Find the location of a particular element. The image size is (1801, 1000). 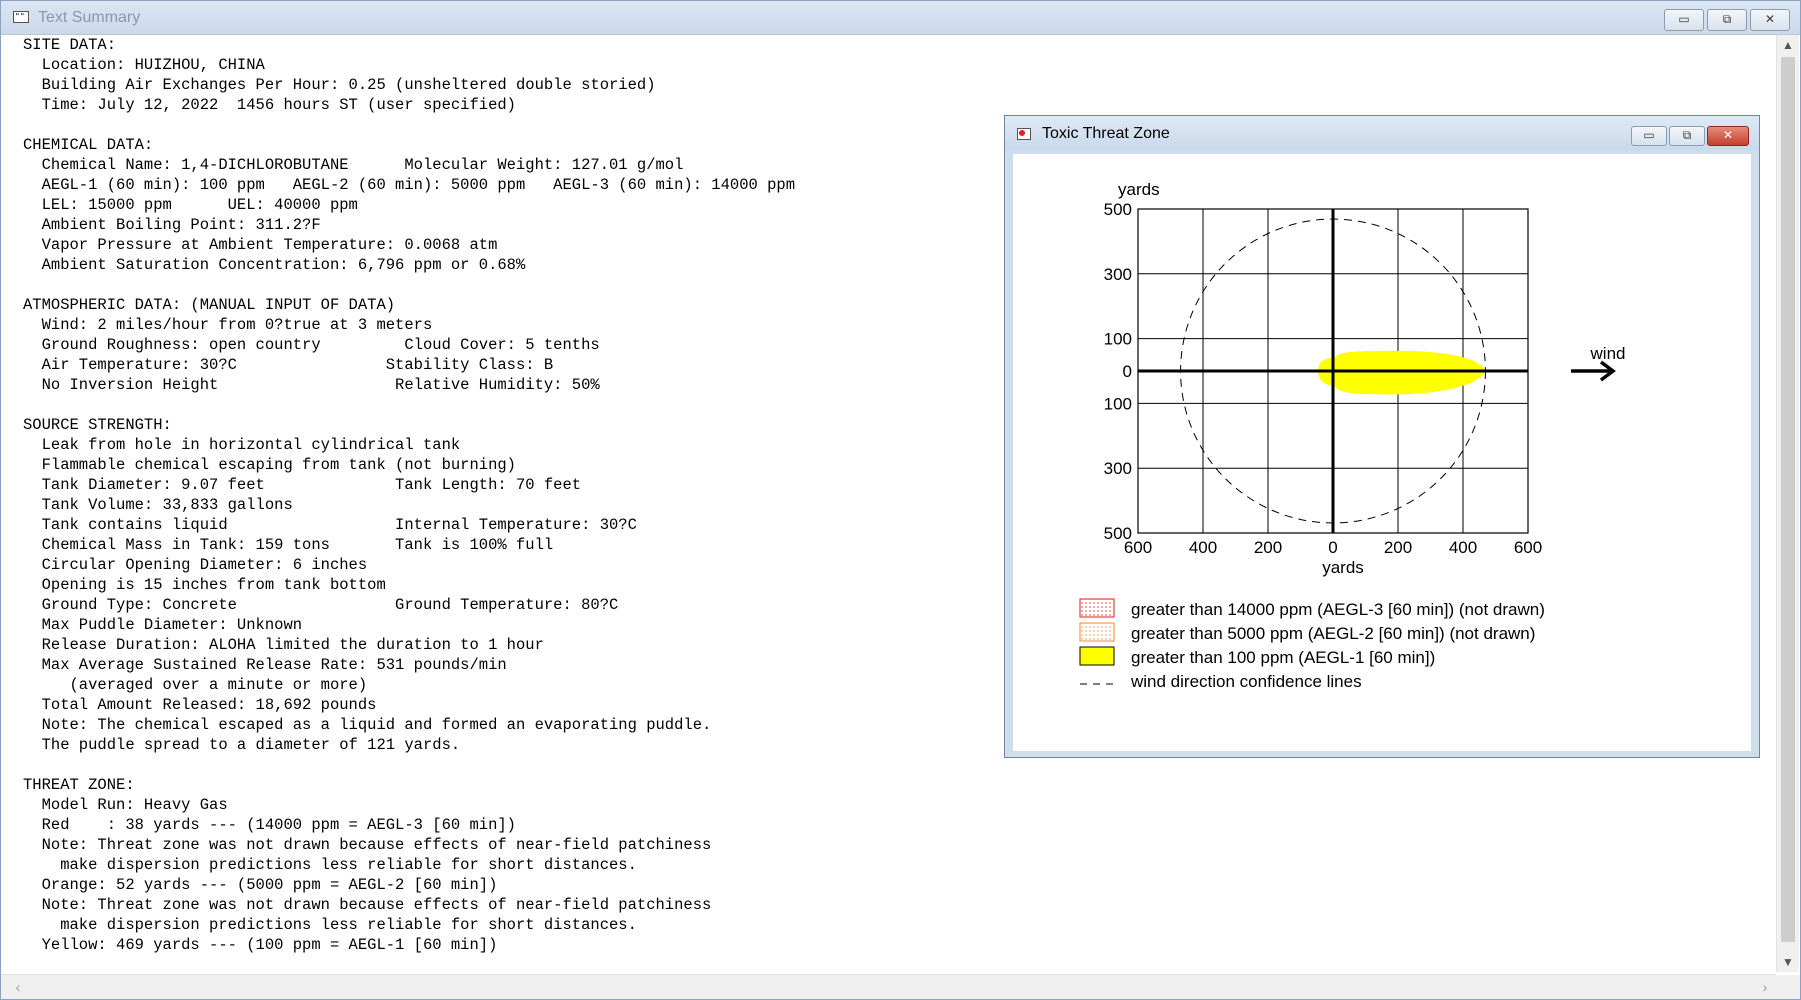

scroll-thumb is located at coordinates (1788, 499).